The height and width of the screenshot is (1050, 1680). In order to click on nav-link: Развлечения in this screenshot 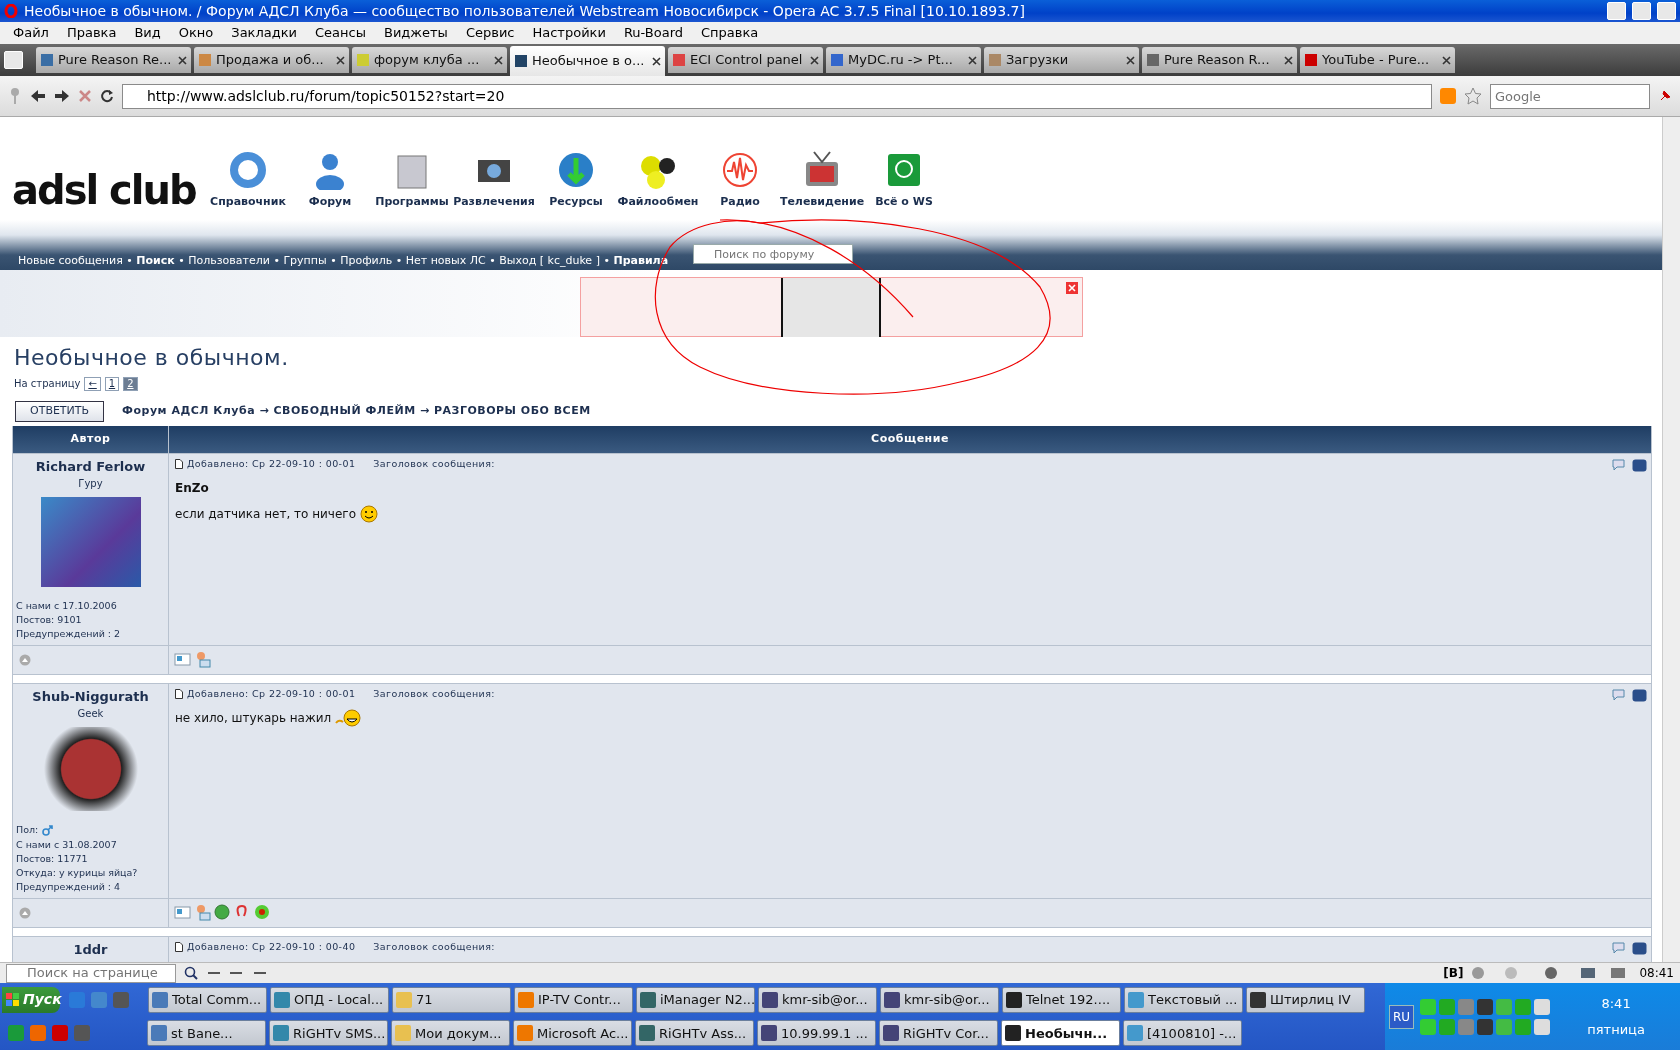, I will do `click(494, 201)`.